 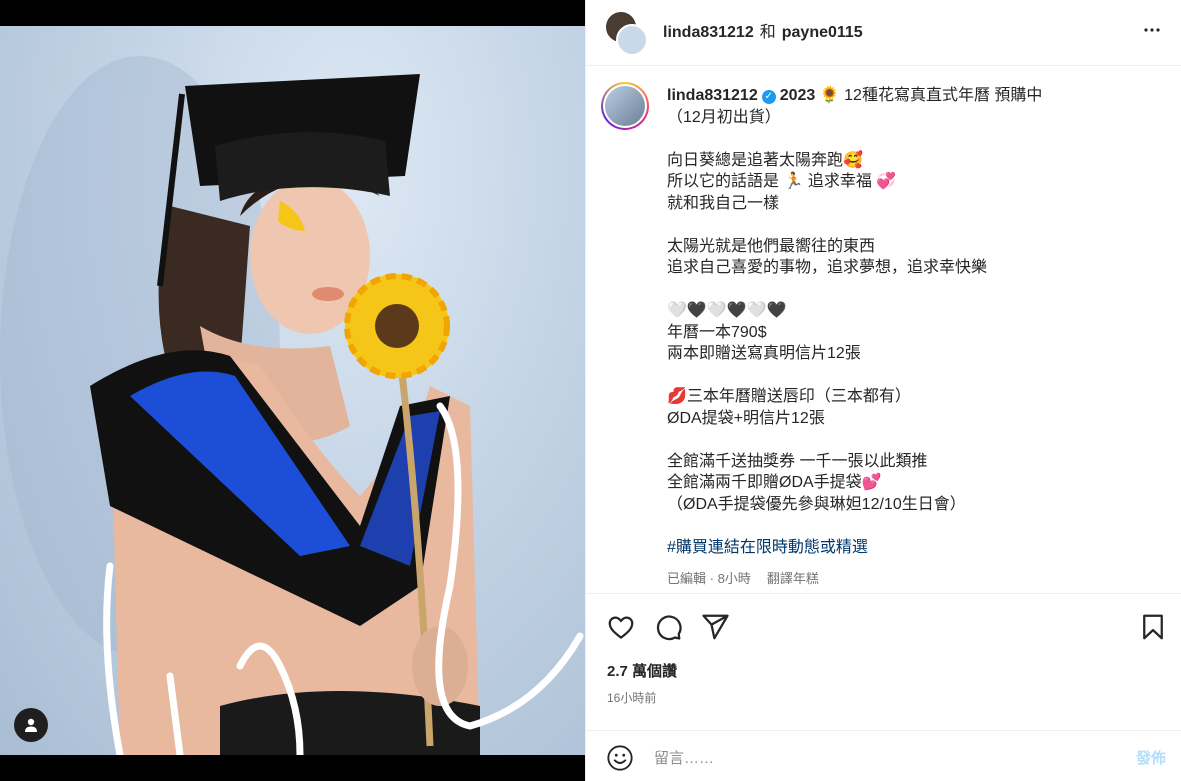 I want to click on tagged-users-button, so click(x=31, y=725).